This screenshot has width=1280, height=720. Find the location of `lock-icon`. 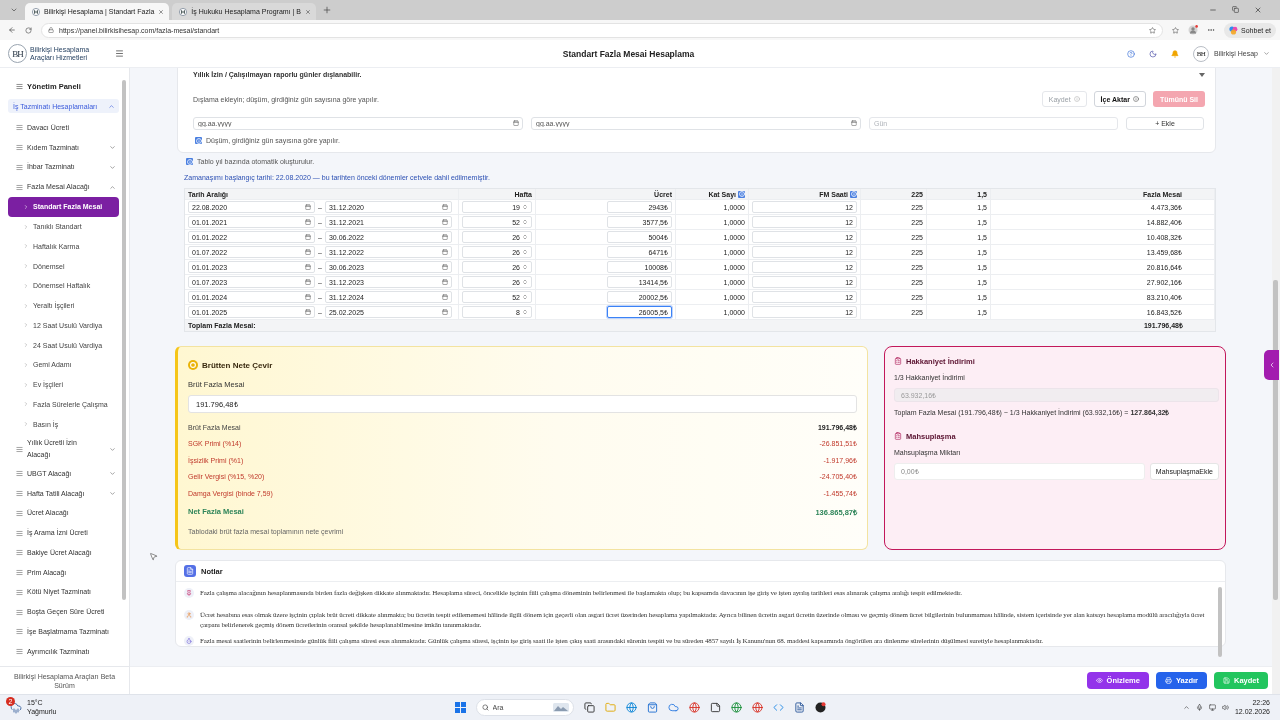

lock-icon is located at coordinates (51, 30).